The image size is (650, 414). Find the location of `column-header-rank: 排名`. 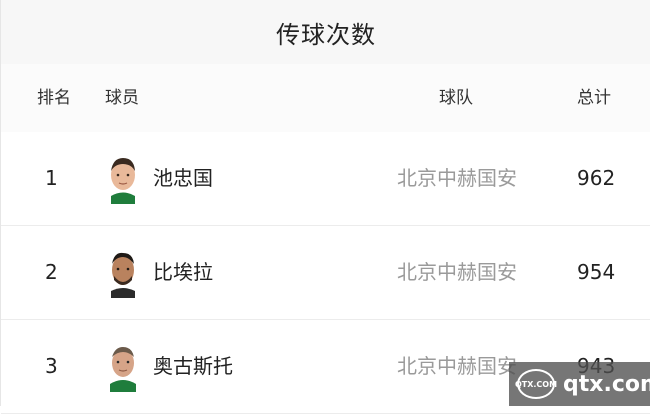

column-header-rank: 排名 is located at coordinates (54, 98).